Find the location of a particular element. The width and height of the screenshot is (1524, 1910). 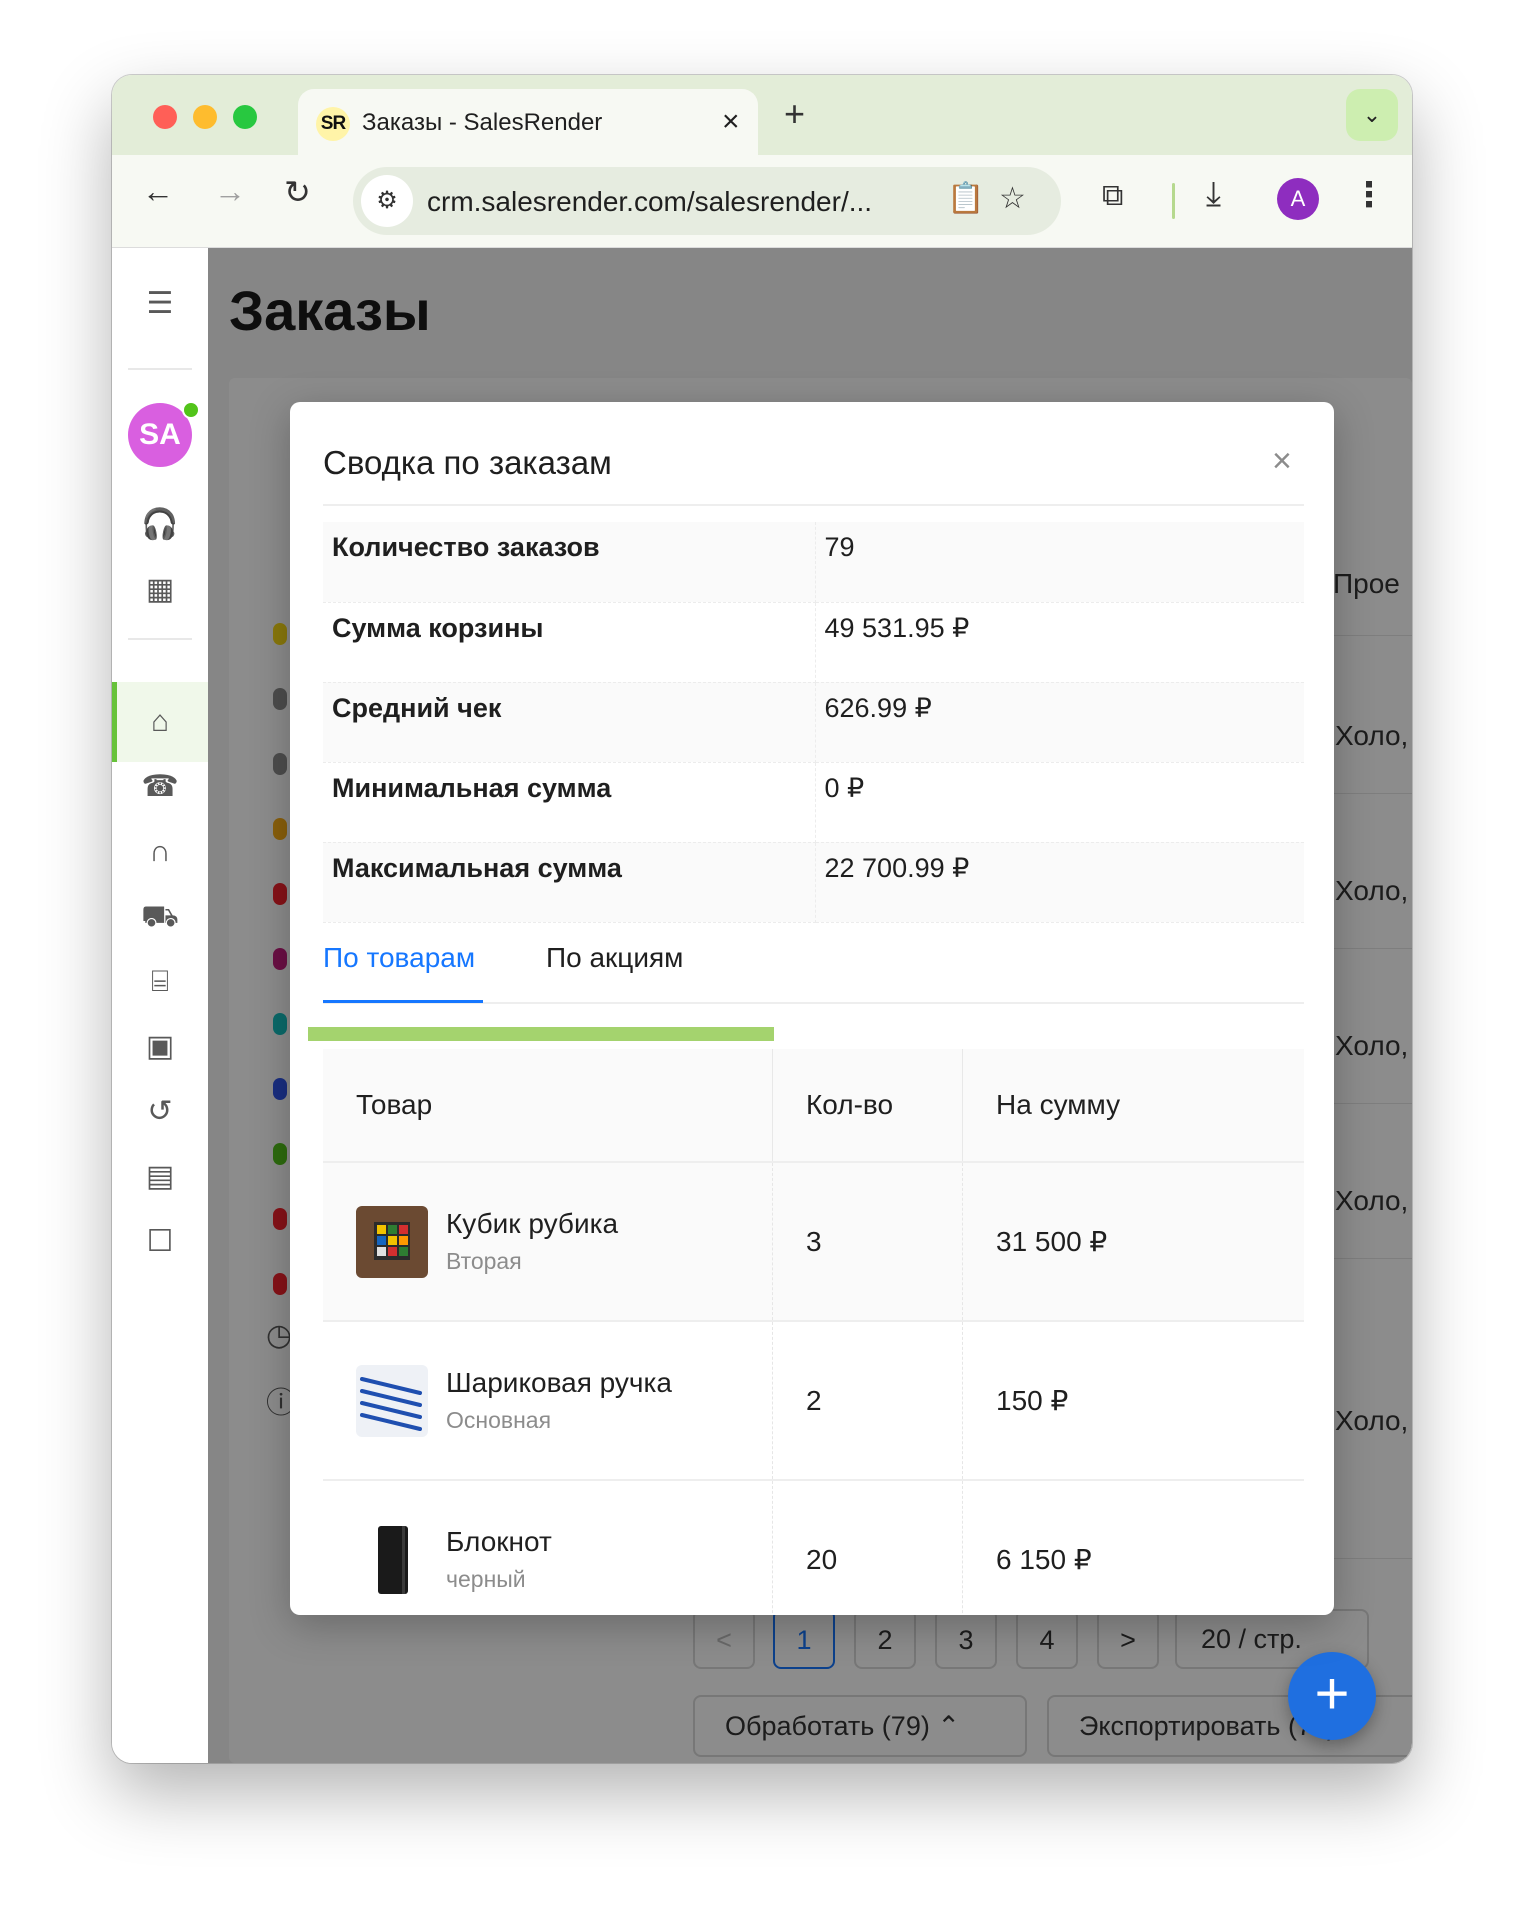

modal-divider is located at coordinates (813, 505).